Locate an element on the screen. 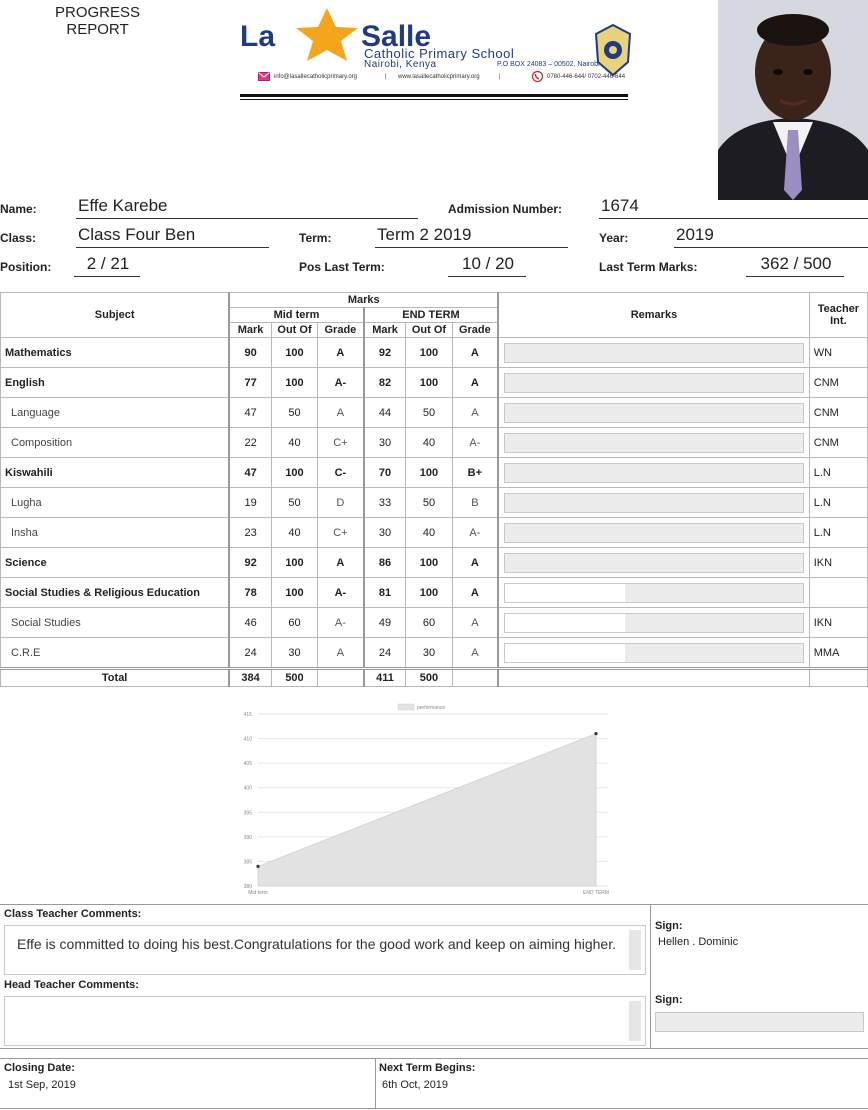  mid-mark: 47 is located at coordinates (250, 472).